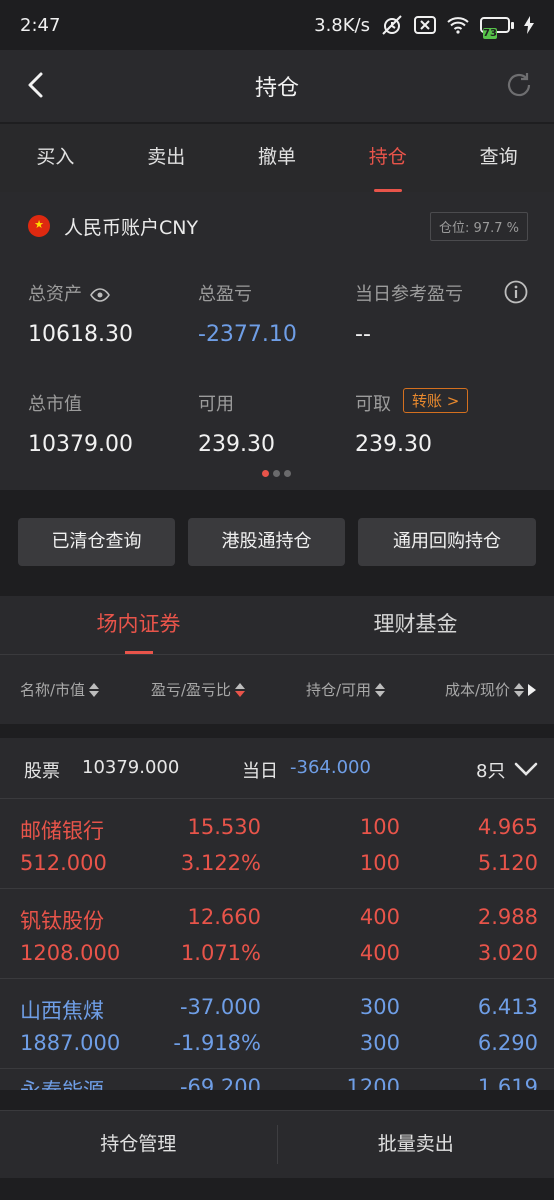 This screenshot has width=554, height=1200. I want to click on col-cost-price: 成本/现价, so click(491, 689).